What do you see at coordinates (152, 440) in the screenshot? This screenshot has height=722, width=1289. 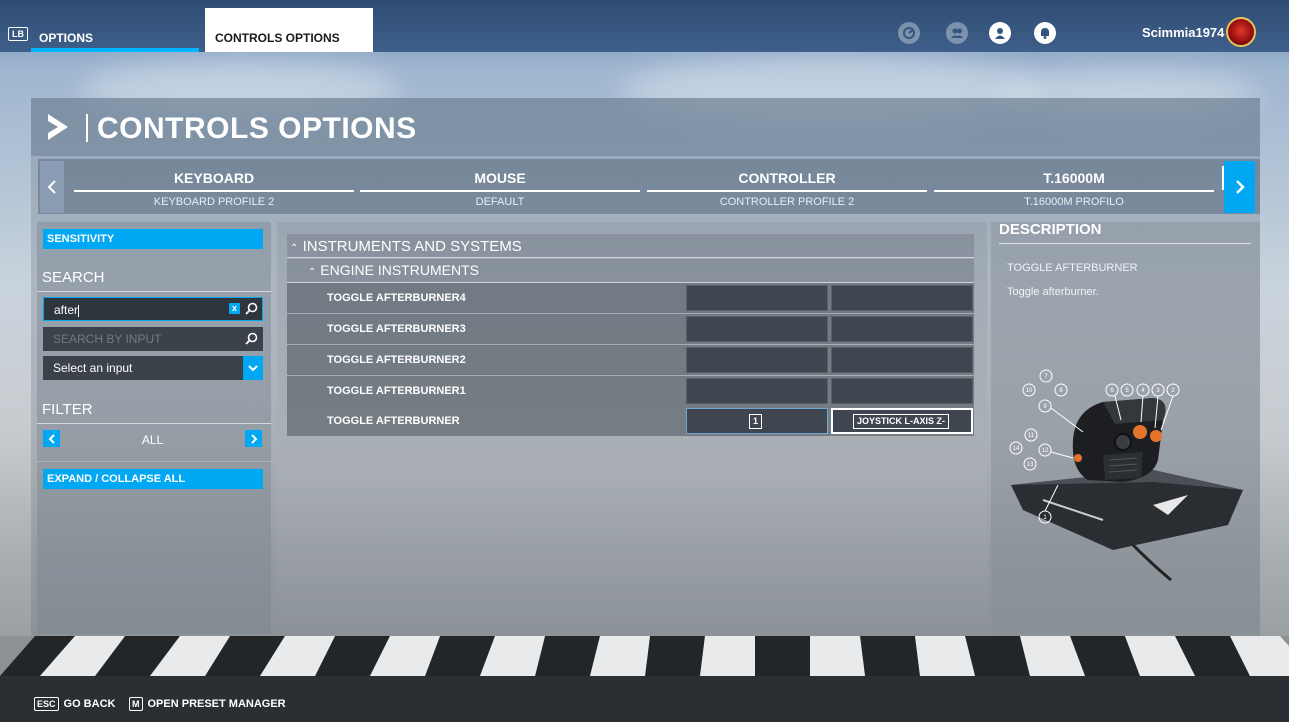 I see `filter-value: ALL` at bounding box center [152, 440].